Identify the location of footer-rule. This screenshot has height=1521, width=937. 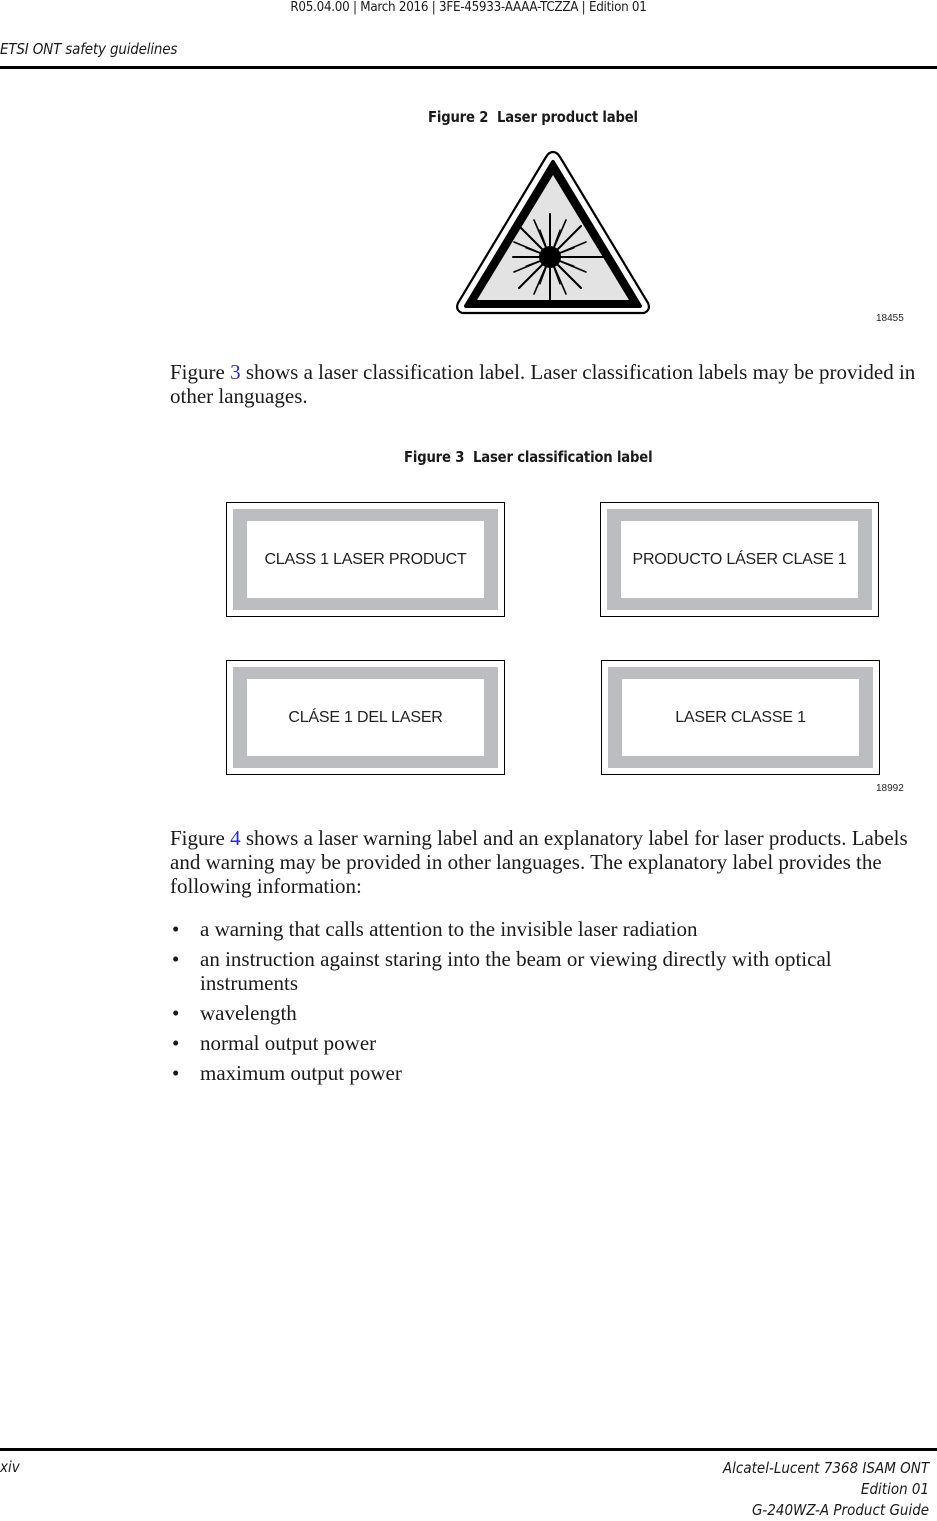
(468, 1449).